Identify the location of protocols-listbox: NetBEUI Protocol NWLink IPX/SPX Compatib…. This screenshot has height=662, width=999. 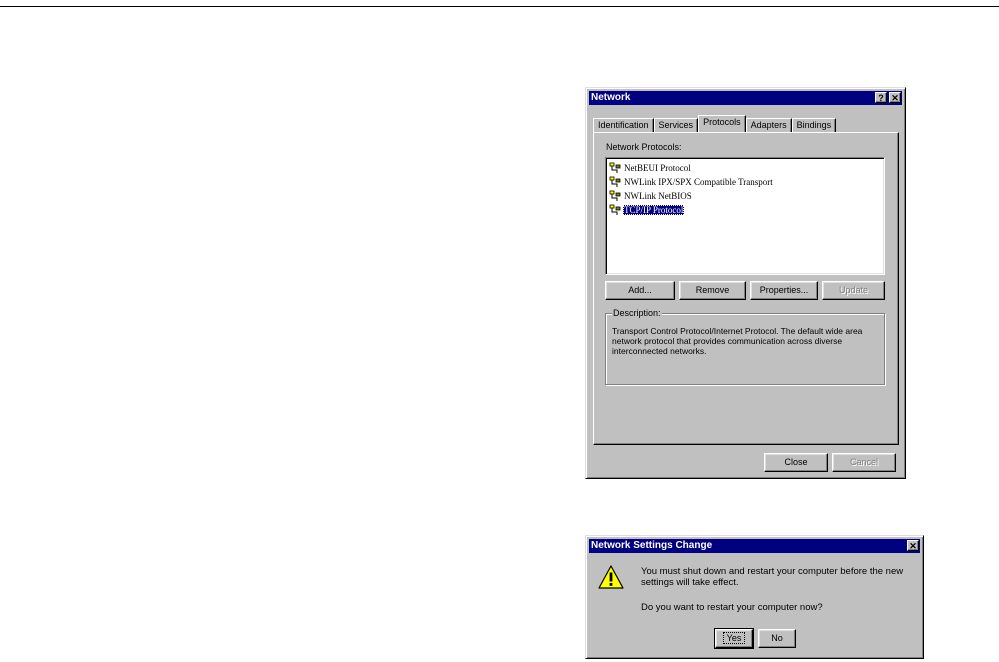
(745, 216).